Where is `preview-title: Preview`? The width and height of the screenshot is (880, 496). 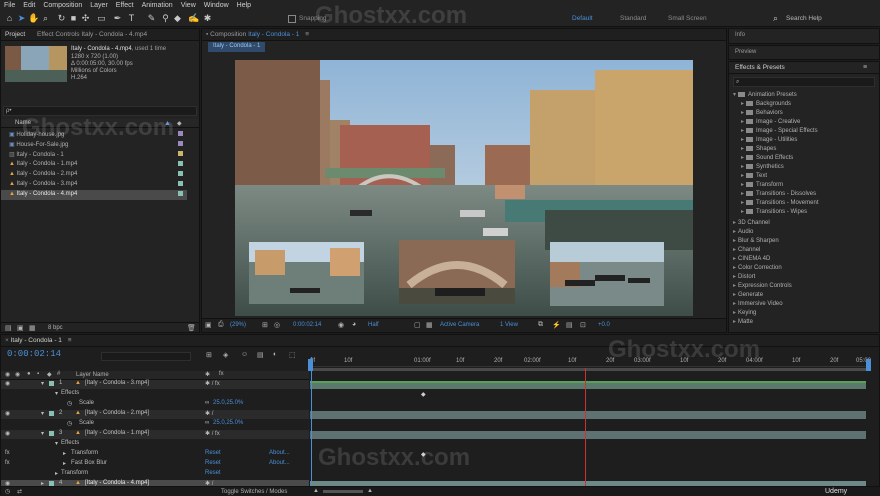
preview-title: Preview is located at coordinates (745, 52).